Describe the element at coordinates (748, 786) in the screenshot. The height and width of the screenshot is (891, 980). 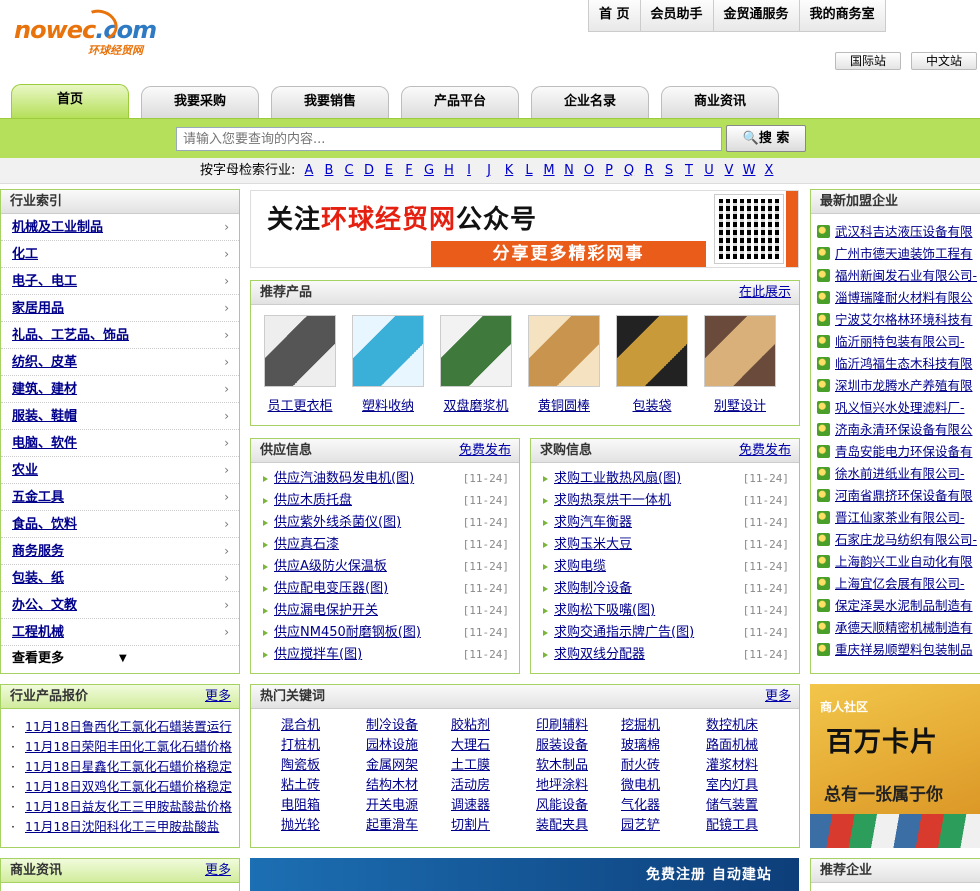
I see `keyword-link: 室内灯具` at that location.